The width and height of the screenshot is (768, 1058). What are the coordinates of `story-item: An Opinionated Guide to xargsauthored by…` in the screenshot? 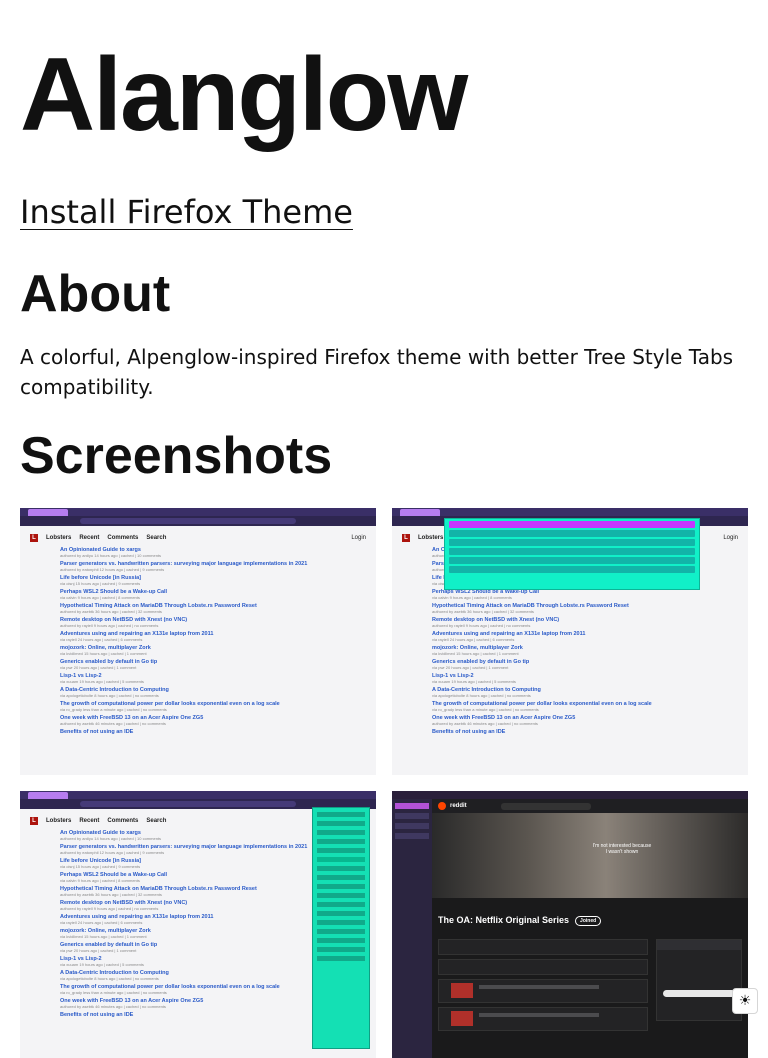 It's located at (213, 552).